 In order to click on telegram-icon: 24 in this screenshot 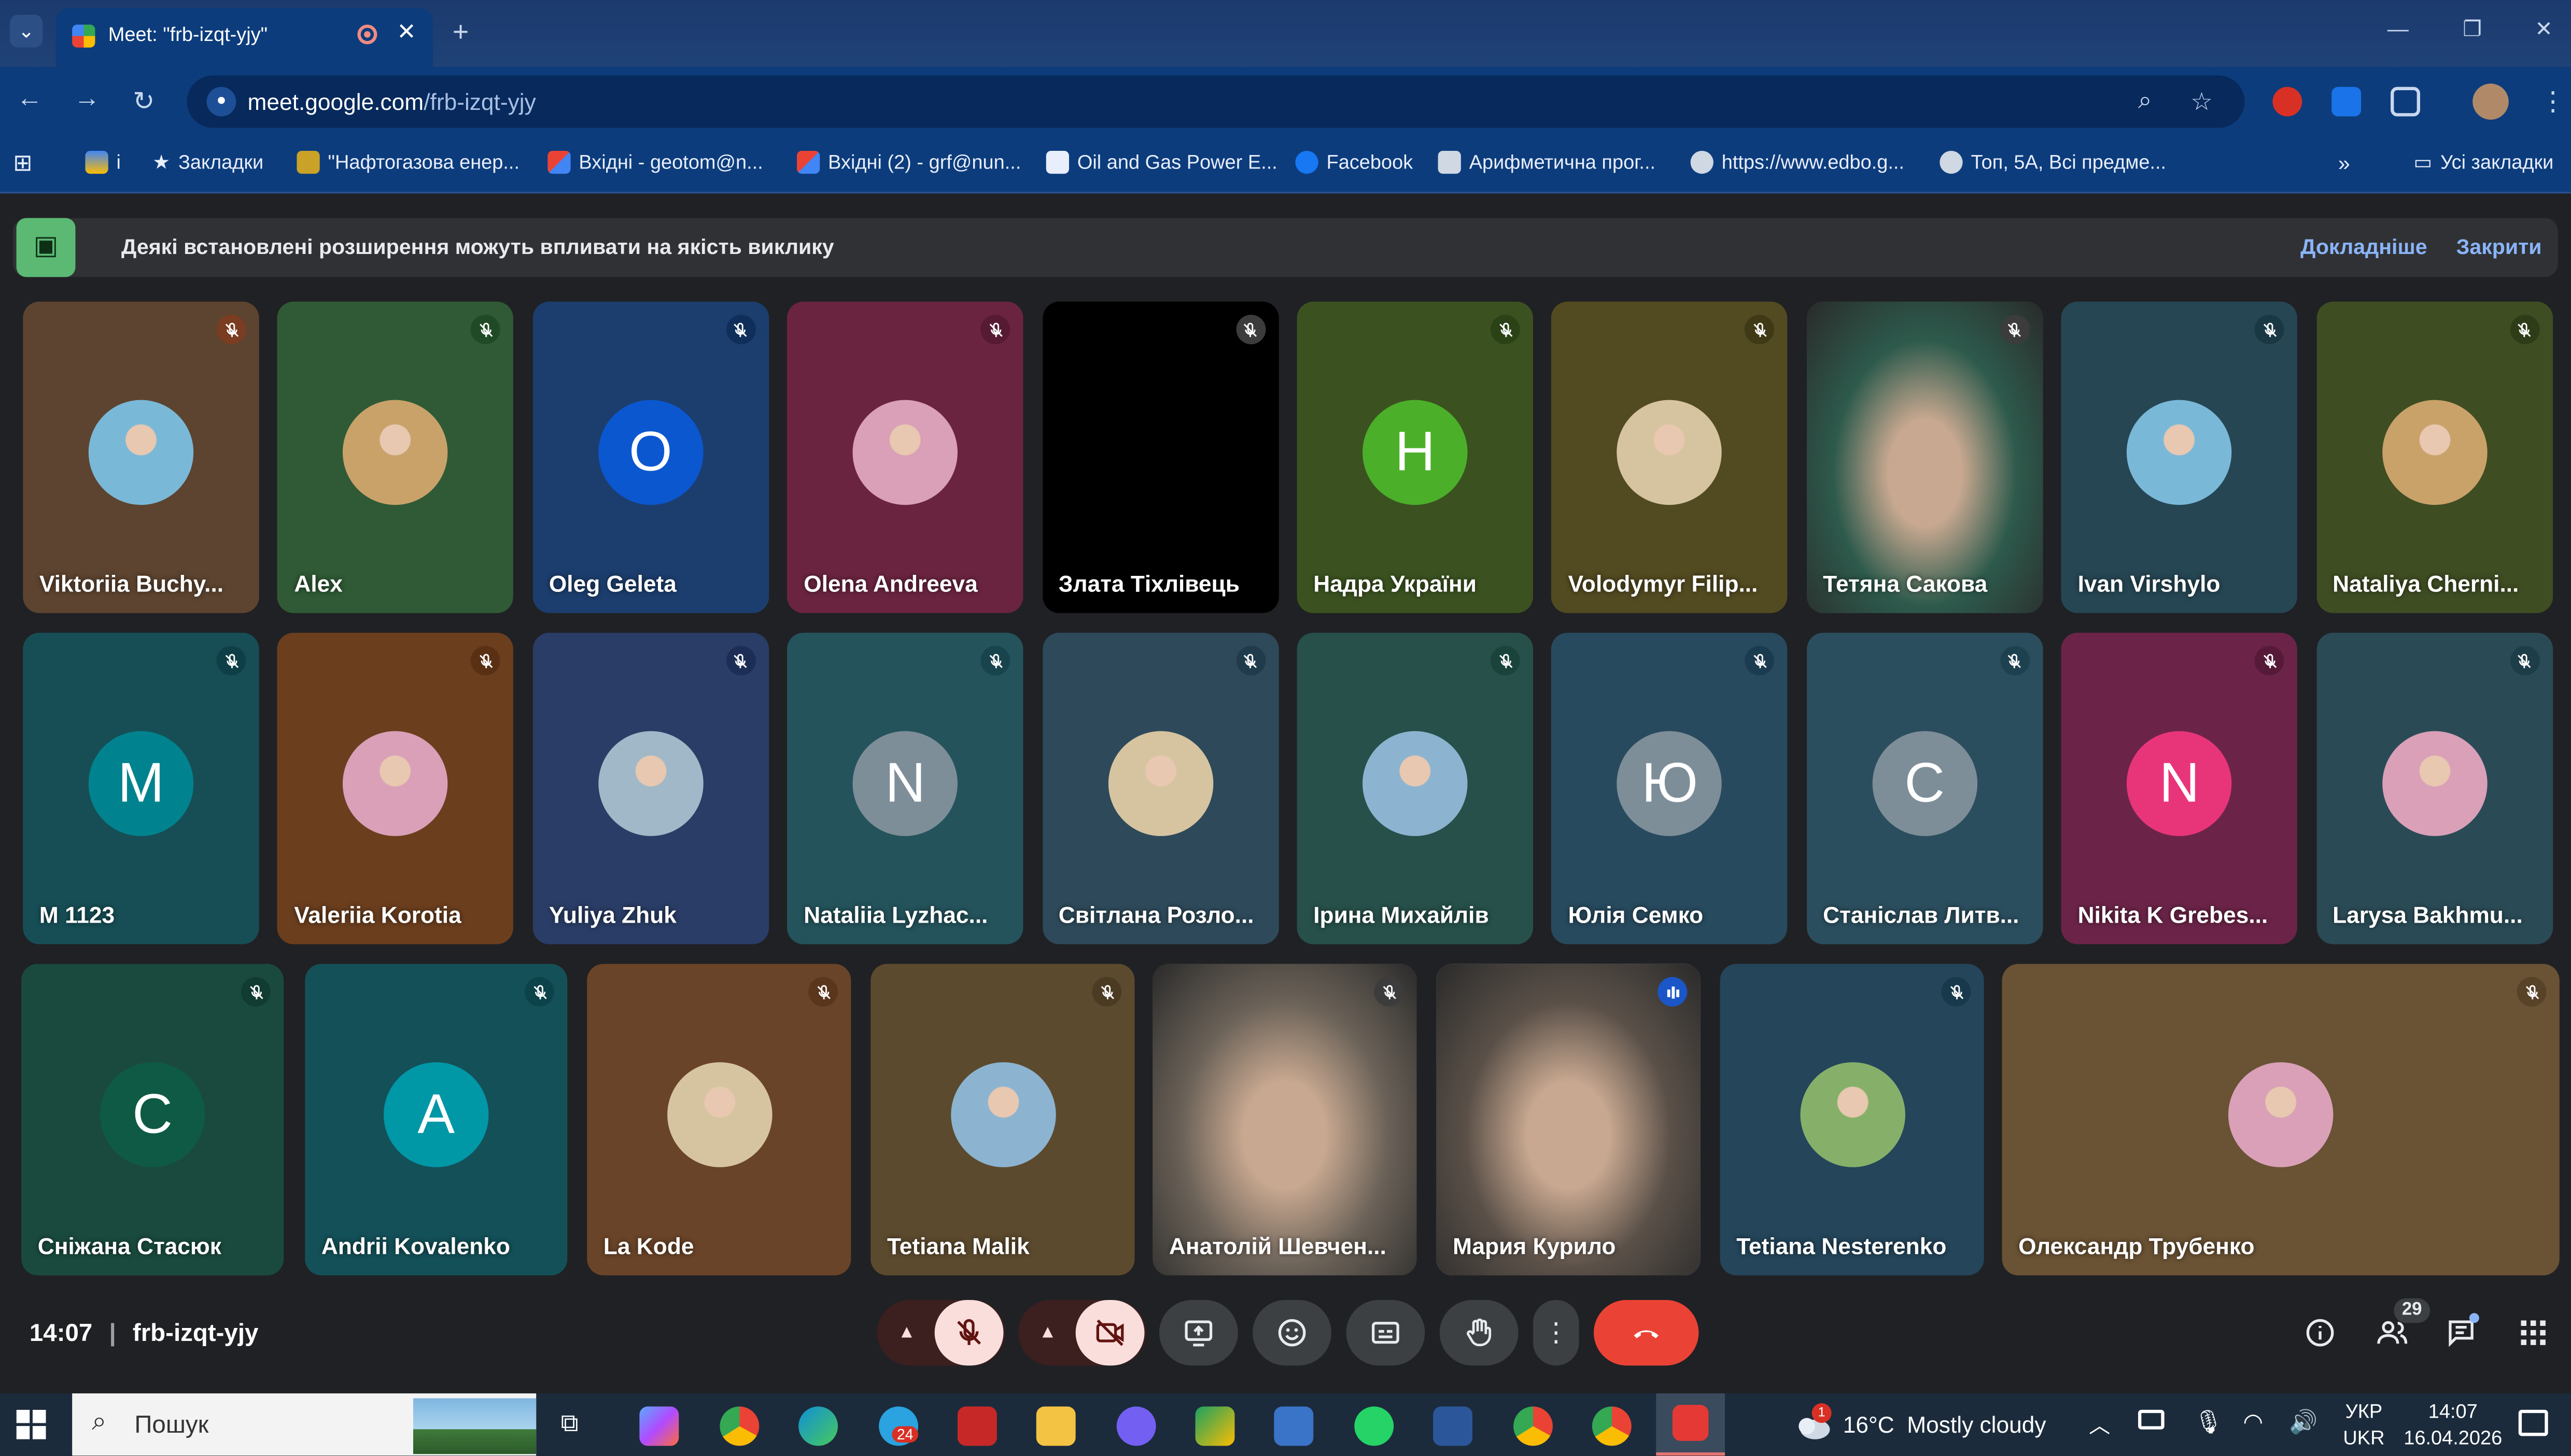, I will do `click(899, 1426)`.